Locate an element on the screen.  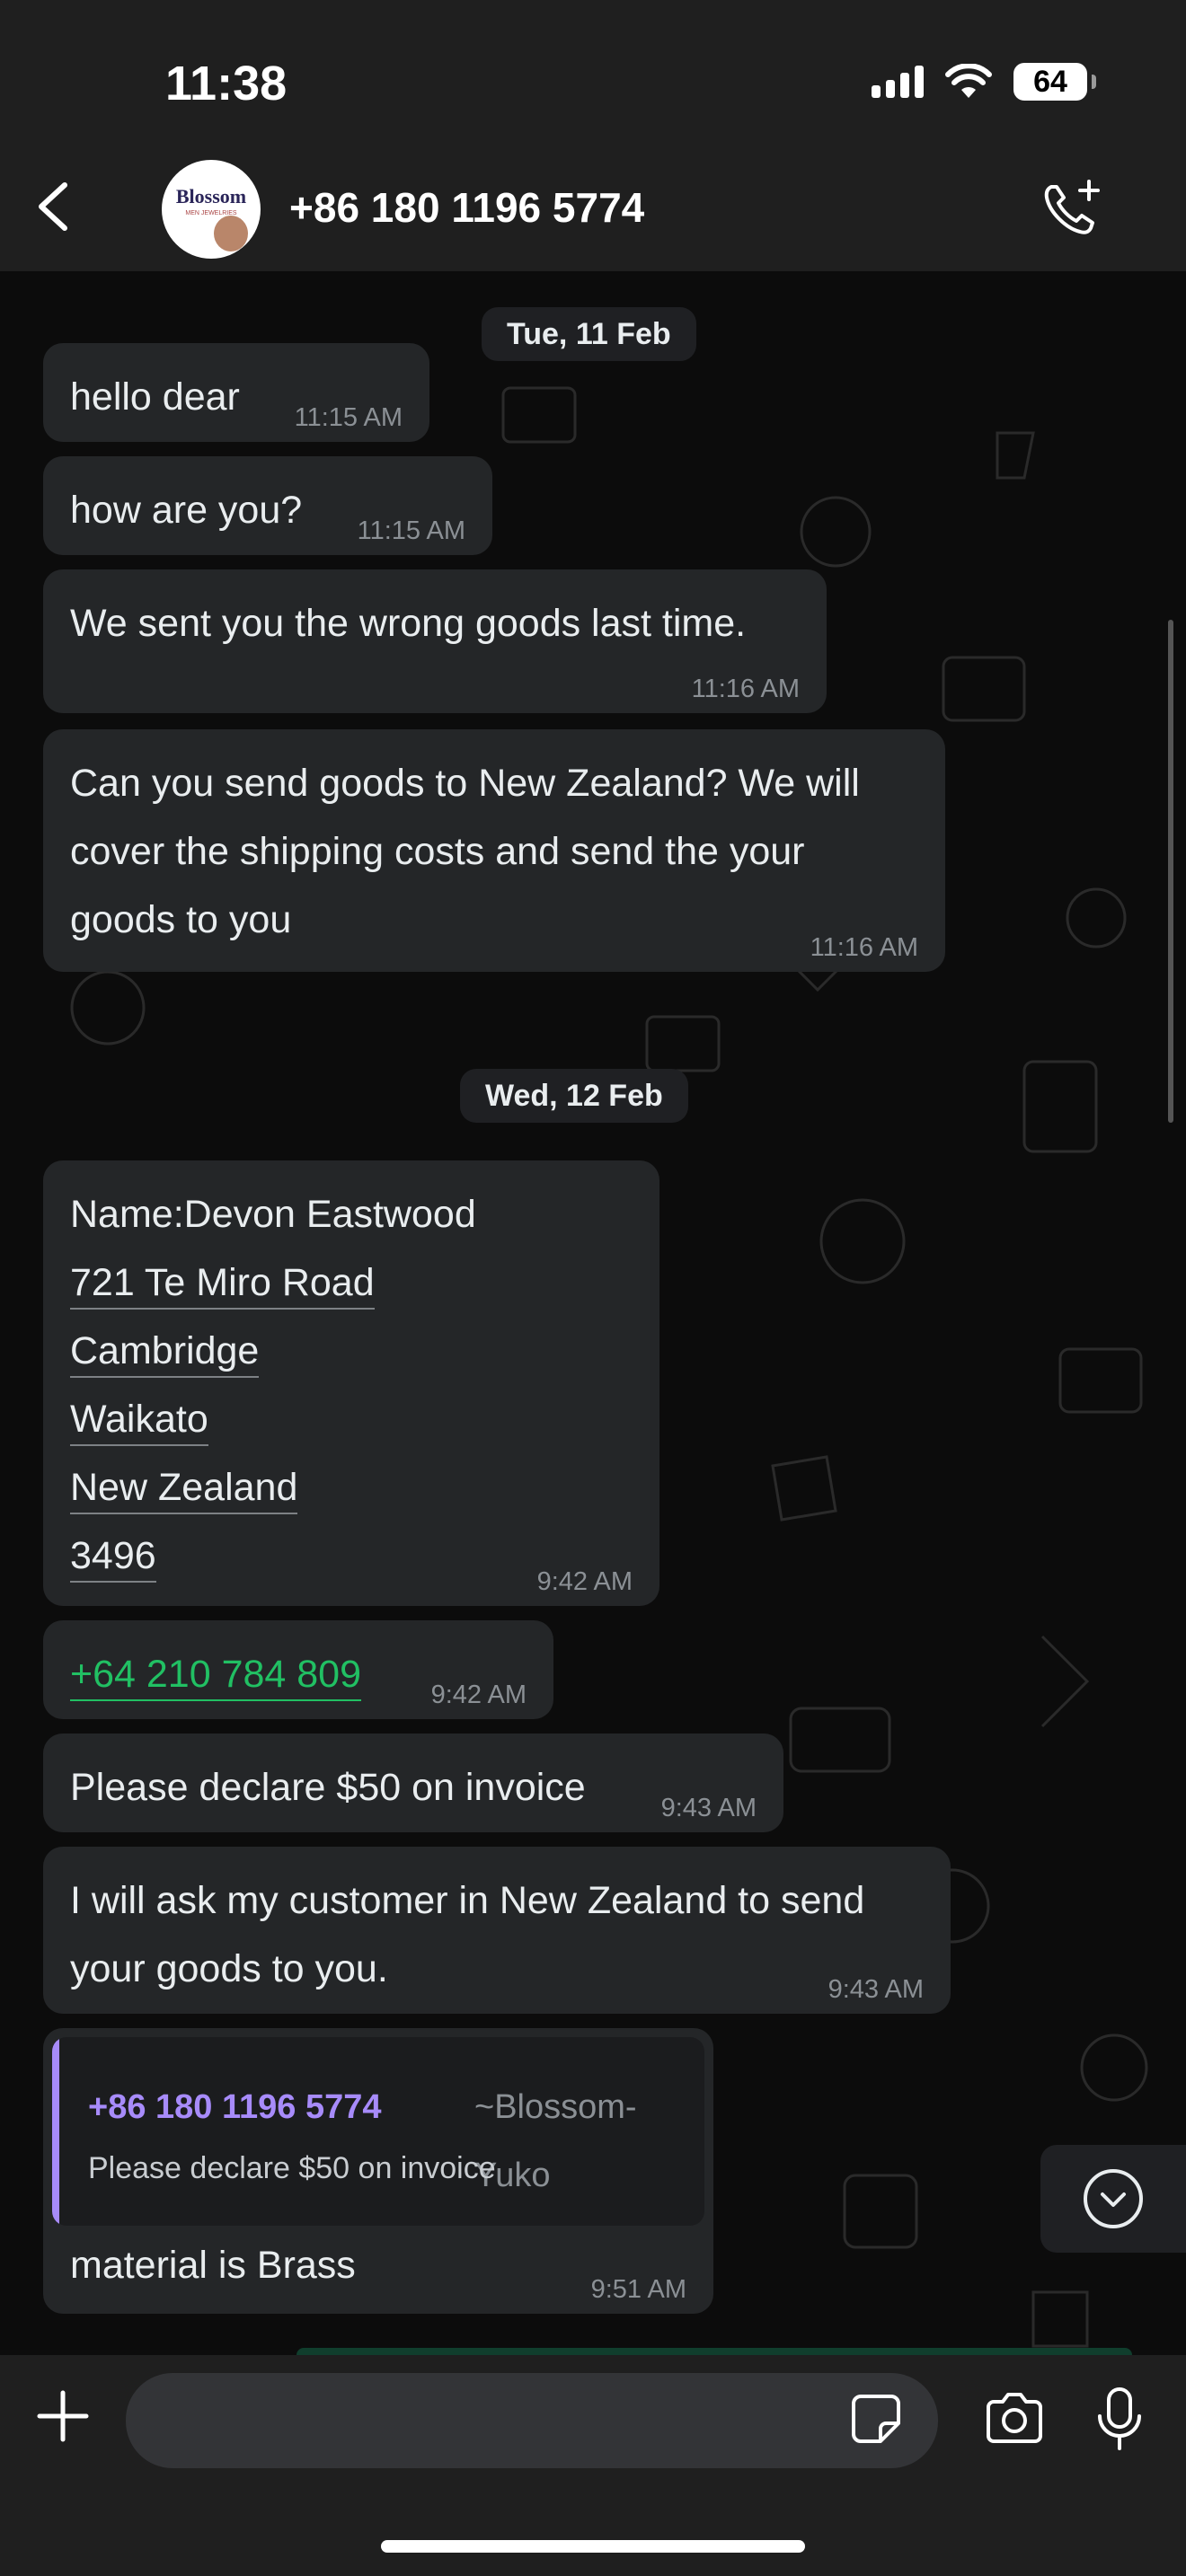
chevron-down-icon is located at coordinates (1113, 2198).